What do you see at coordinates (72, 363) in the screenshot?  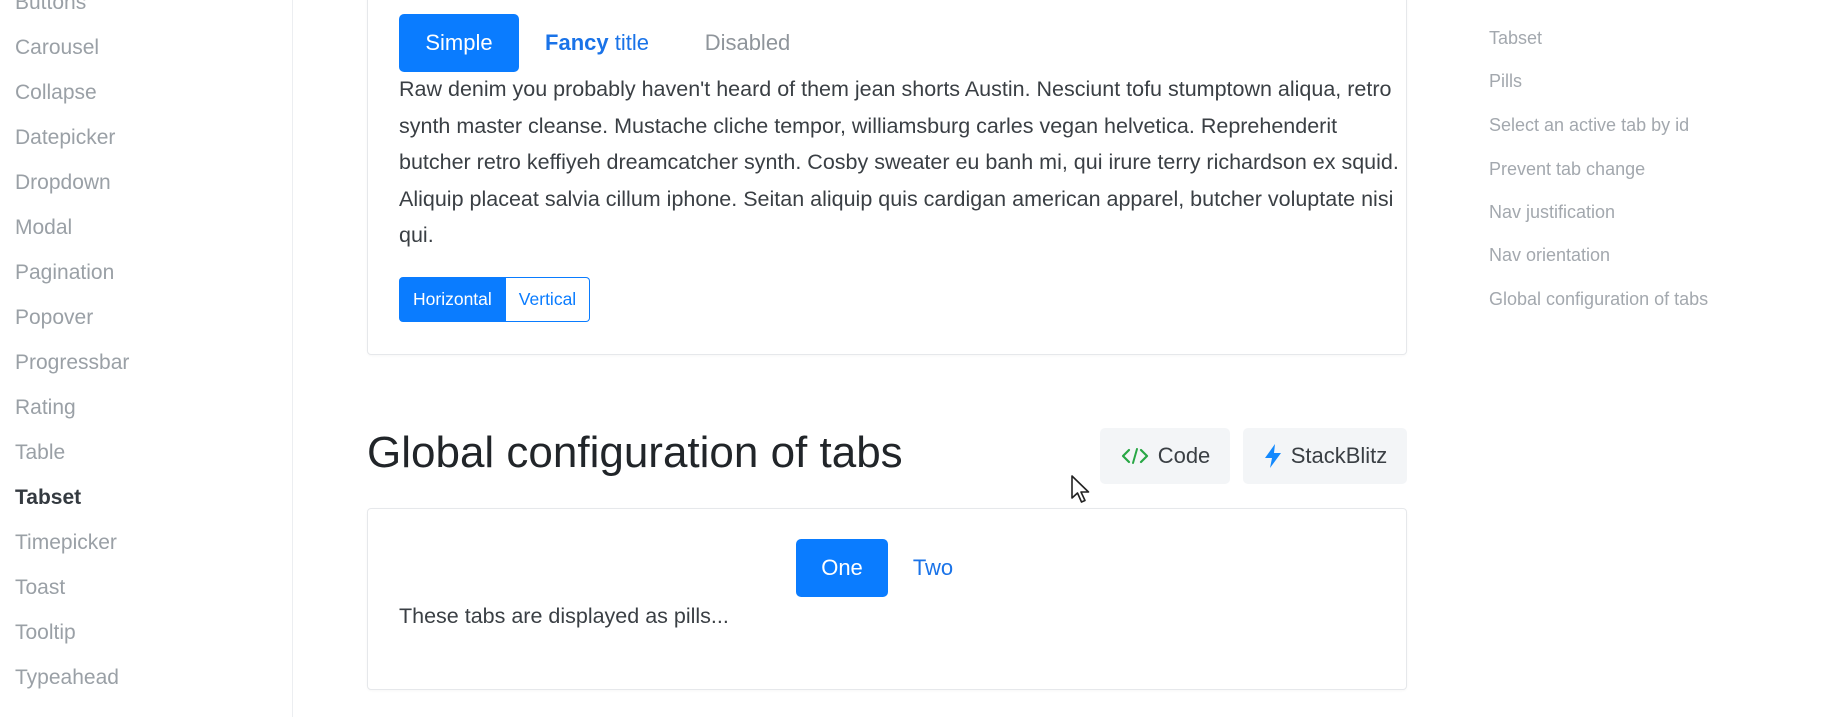 I see `sidebar-item-progressbar: Progressbar` at bounding box center [72, 363].